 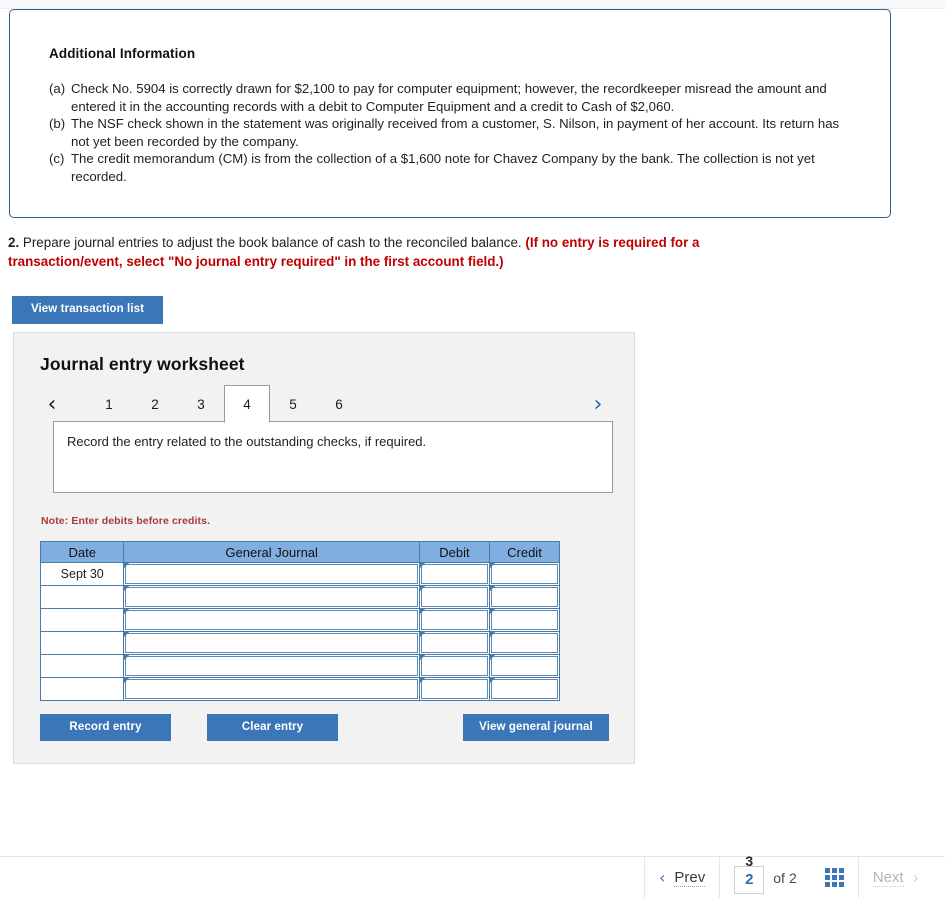 I want to click on view-general-journal-button: View general journal, so click(x=536, y=727).